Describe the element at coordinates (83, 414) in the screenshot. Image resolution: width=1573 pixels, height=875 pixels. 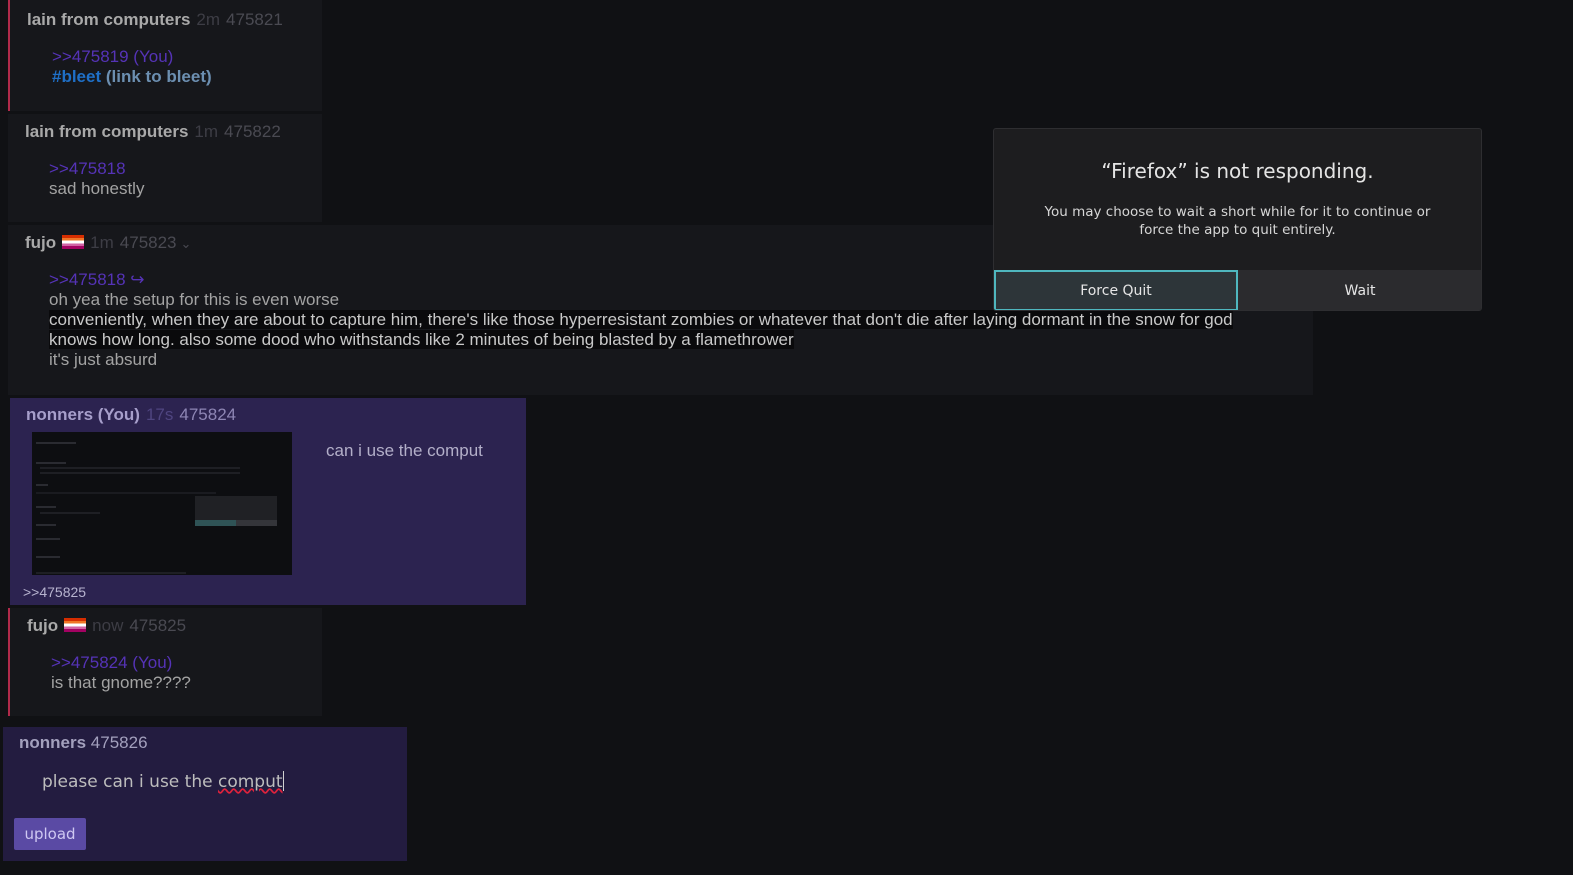
I see `poster-name: nonners (You)` at that location.